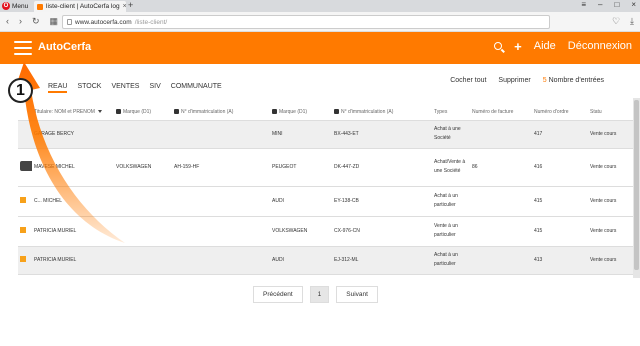  I want to click on sort-icon, so click(99, 111).